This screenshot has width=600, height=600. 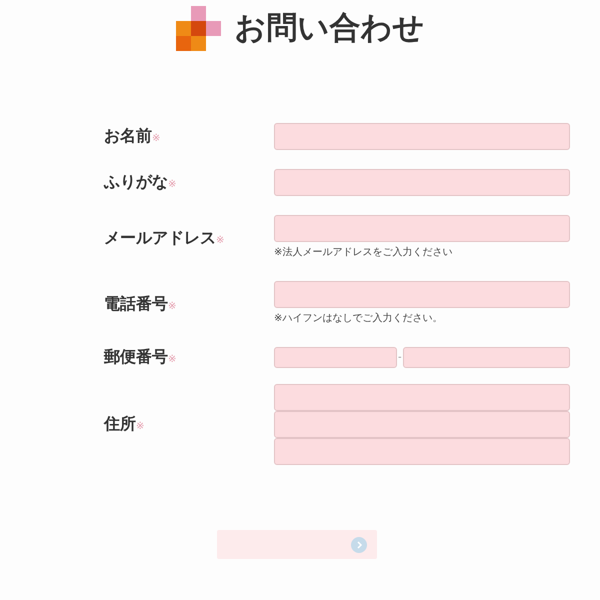 What do you see at coordinates (141, 357) in the screenshot?
I see `field-label: 郵便番号※` at bounding box center [141, 357].